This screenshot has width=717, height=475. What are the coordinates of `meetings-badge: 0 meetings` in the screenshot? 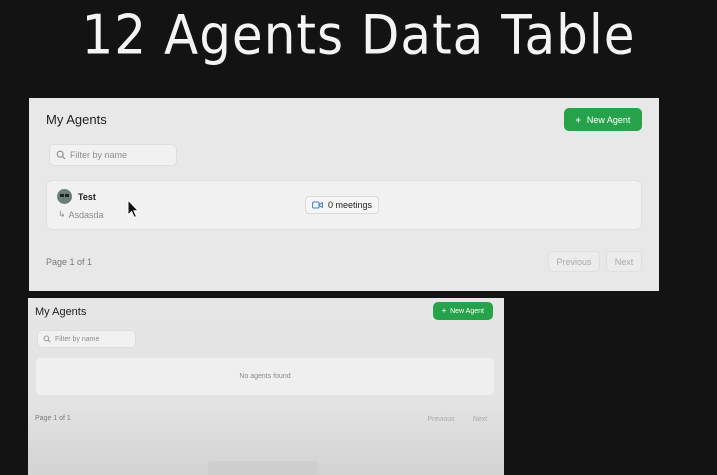 It's located at (342, 205).